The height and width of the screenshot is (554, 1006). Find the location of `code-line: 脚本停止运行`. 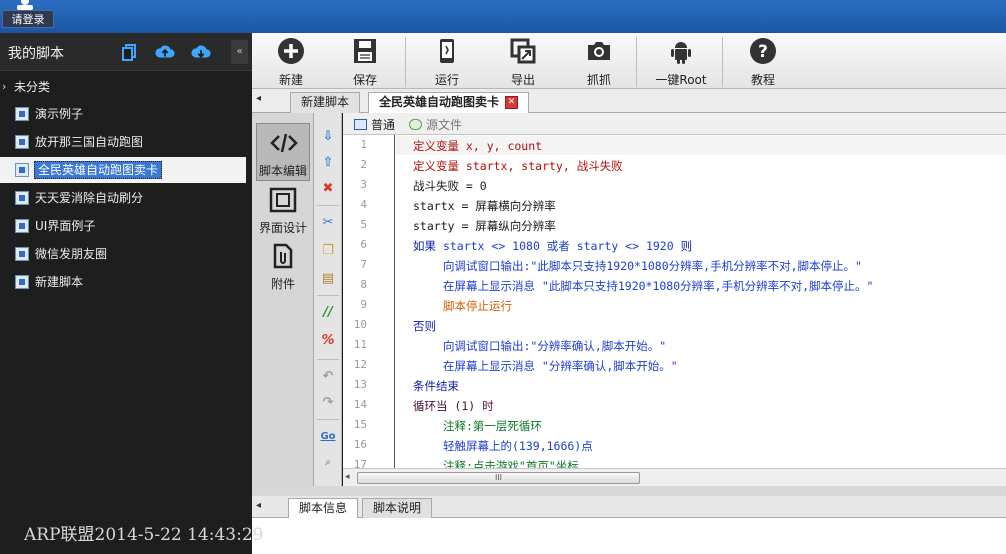

code-line: 脚本停止运行 is located at coordinates (477, 306).